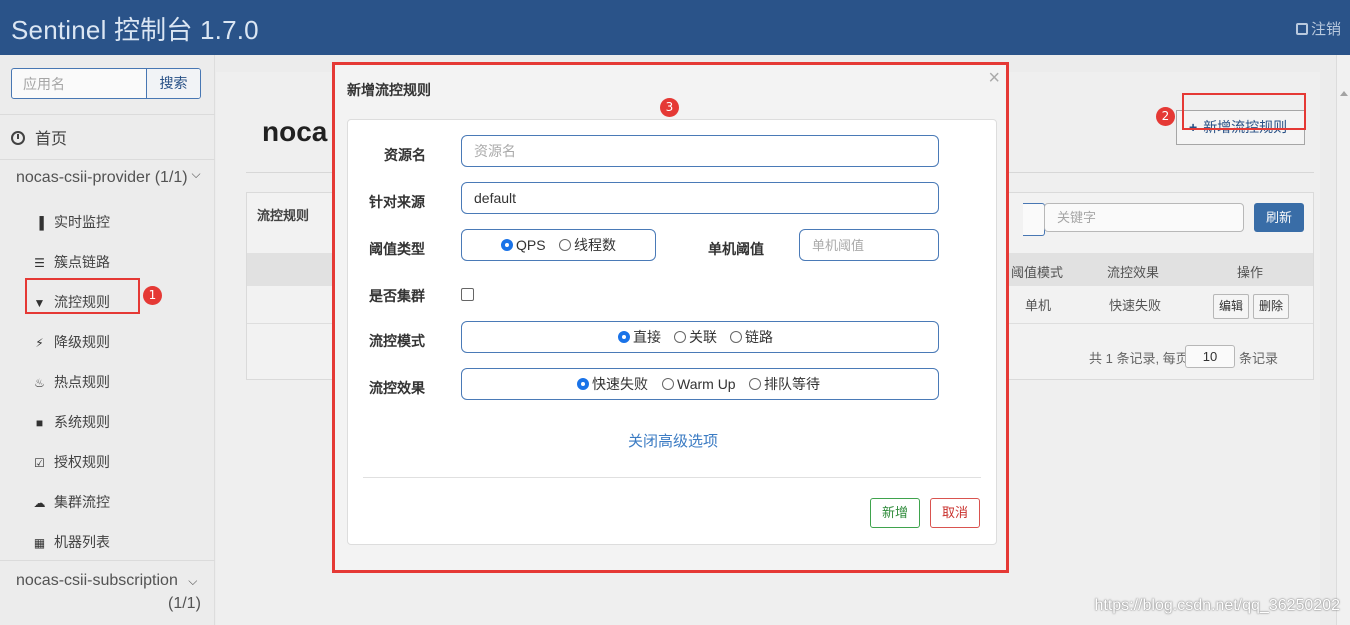  I want to click on radio-label: 快速失败, so click(620, 384).